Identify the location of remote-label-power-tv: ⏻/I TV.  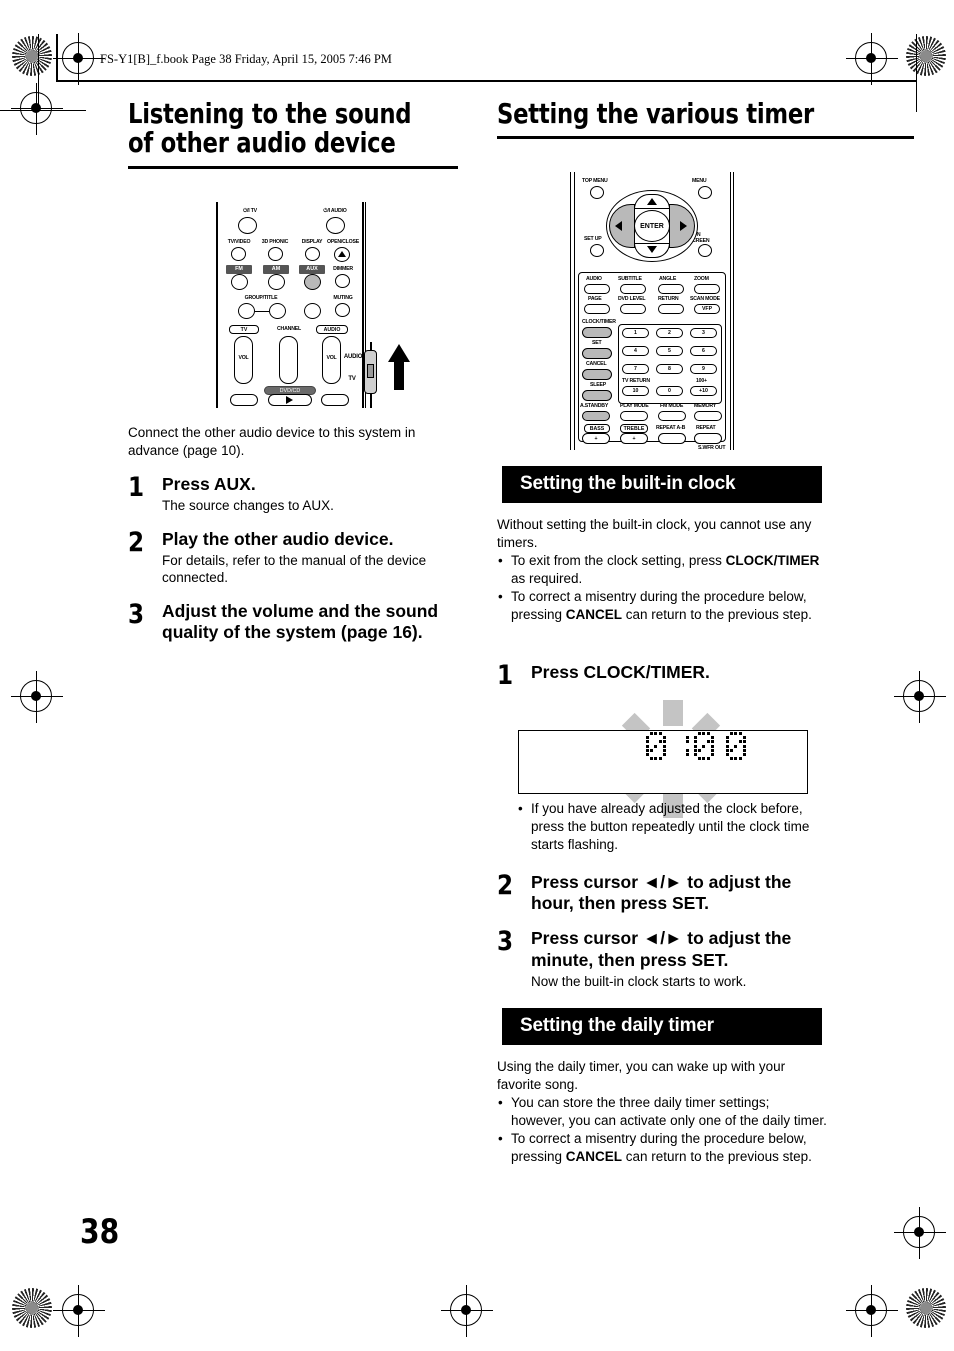
(250, 211).